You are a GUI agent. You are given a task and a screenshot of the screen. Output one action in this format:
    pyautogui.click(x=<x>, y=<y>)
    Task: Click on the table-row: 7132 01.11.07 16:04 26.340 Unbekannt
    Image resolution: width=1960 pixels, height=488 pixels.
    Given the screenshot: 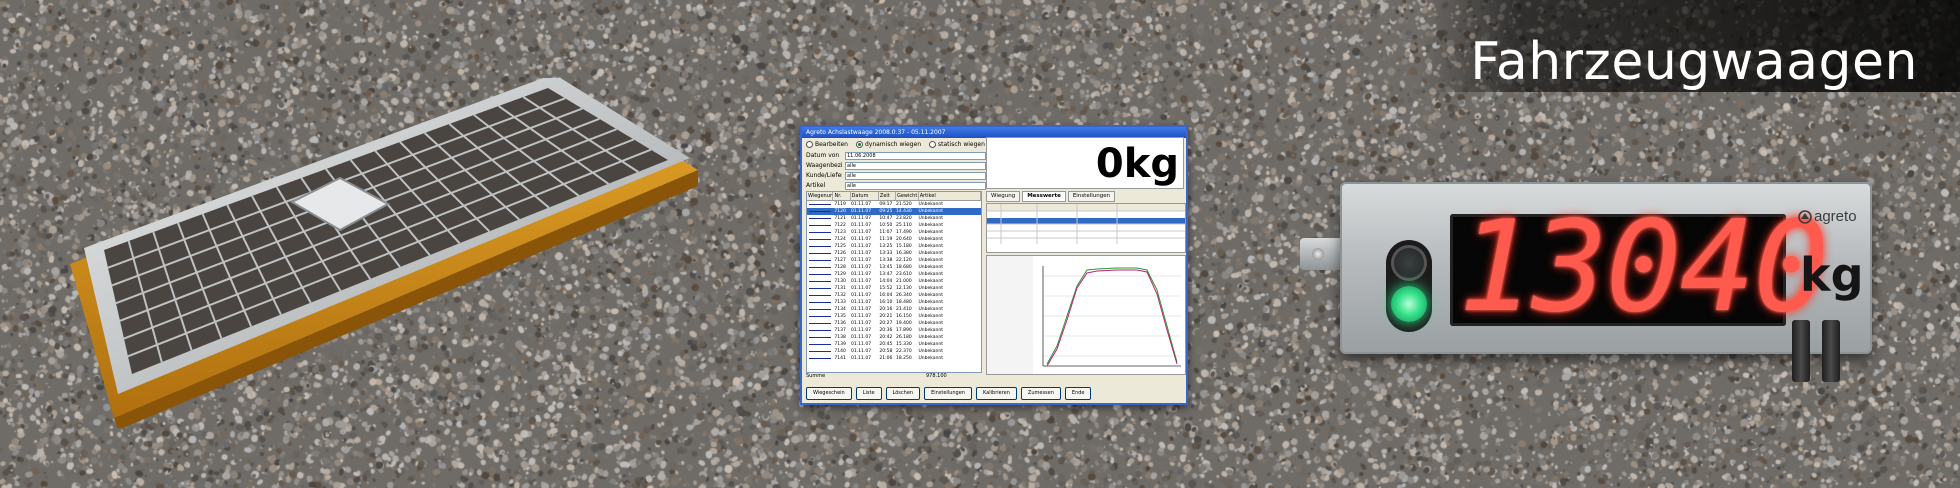 What is the action you would take?
    pyautogui.click(x=894, y=295)
    